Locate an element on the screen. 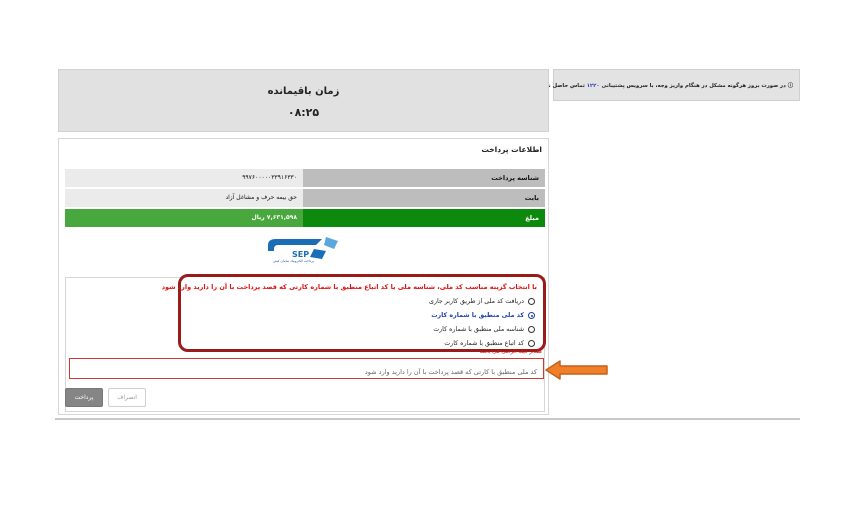 Image resolution: width=853 pixels, height=514 pixels. option-national-id: شناسه ملی منطبق با شماره کارت is located at coordinates (484, 329).